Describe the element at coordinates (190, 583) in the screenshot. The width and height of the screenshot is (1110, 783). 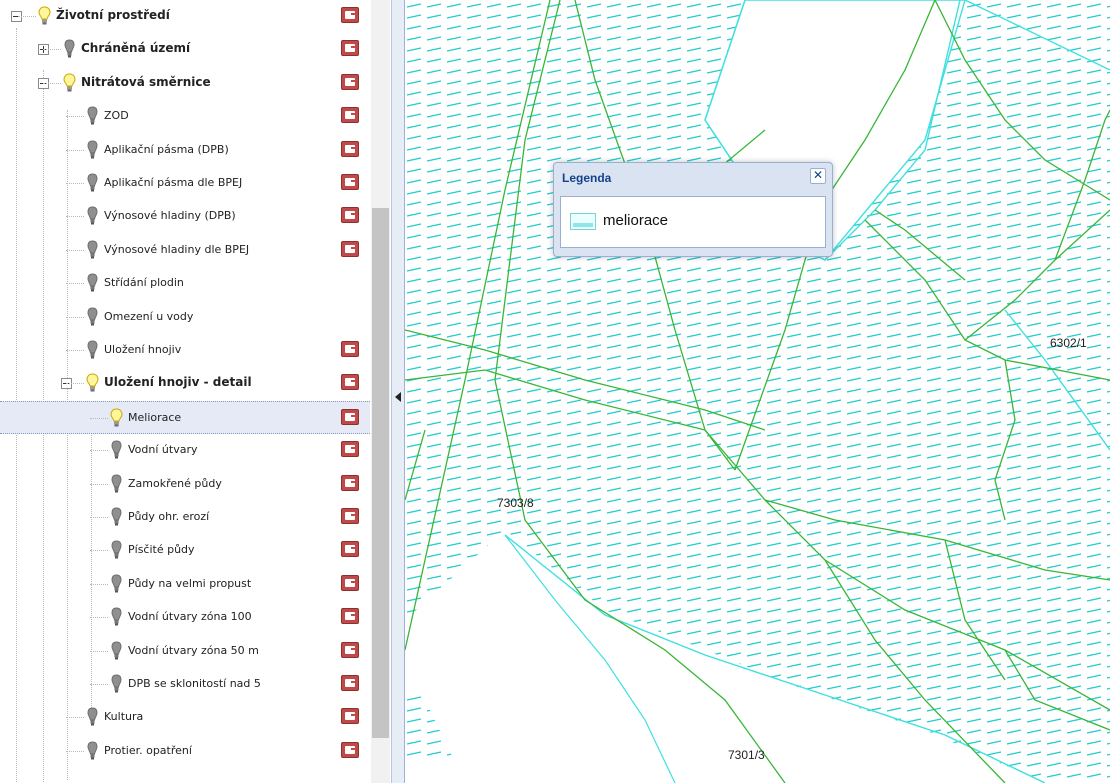
I see `tree-item-label: Půdy na velmi propust` at that location.